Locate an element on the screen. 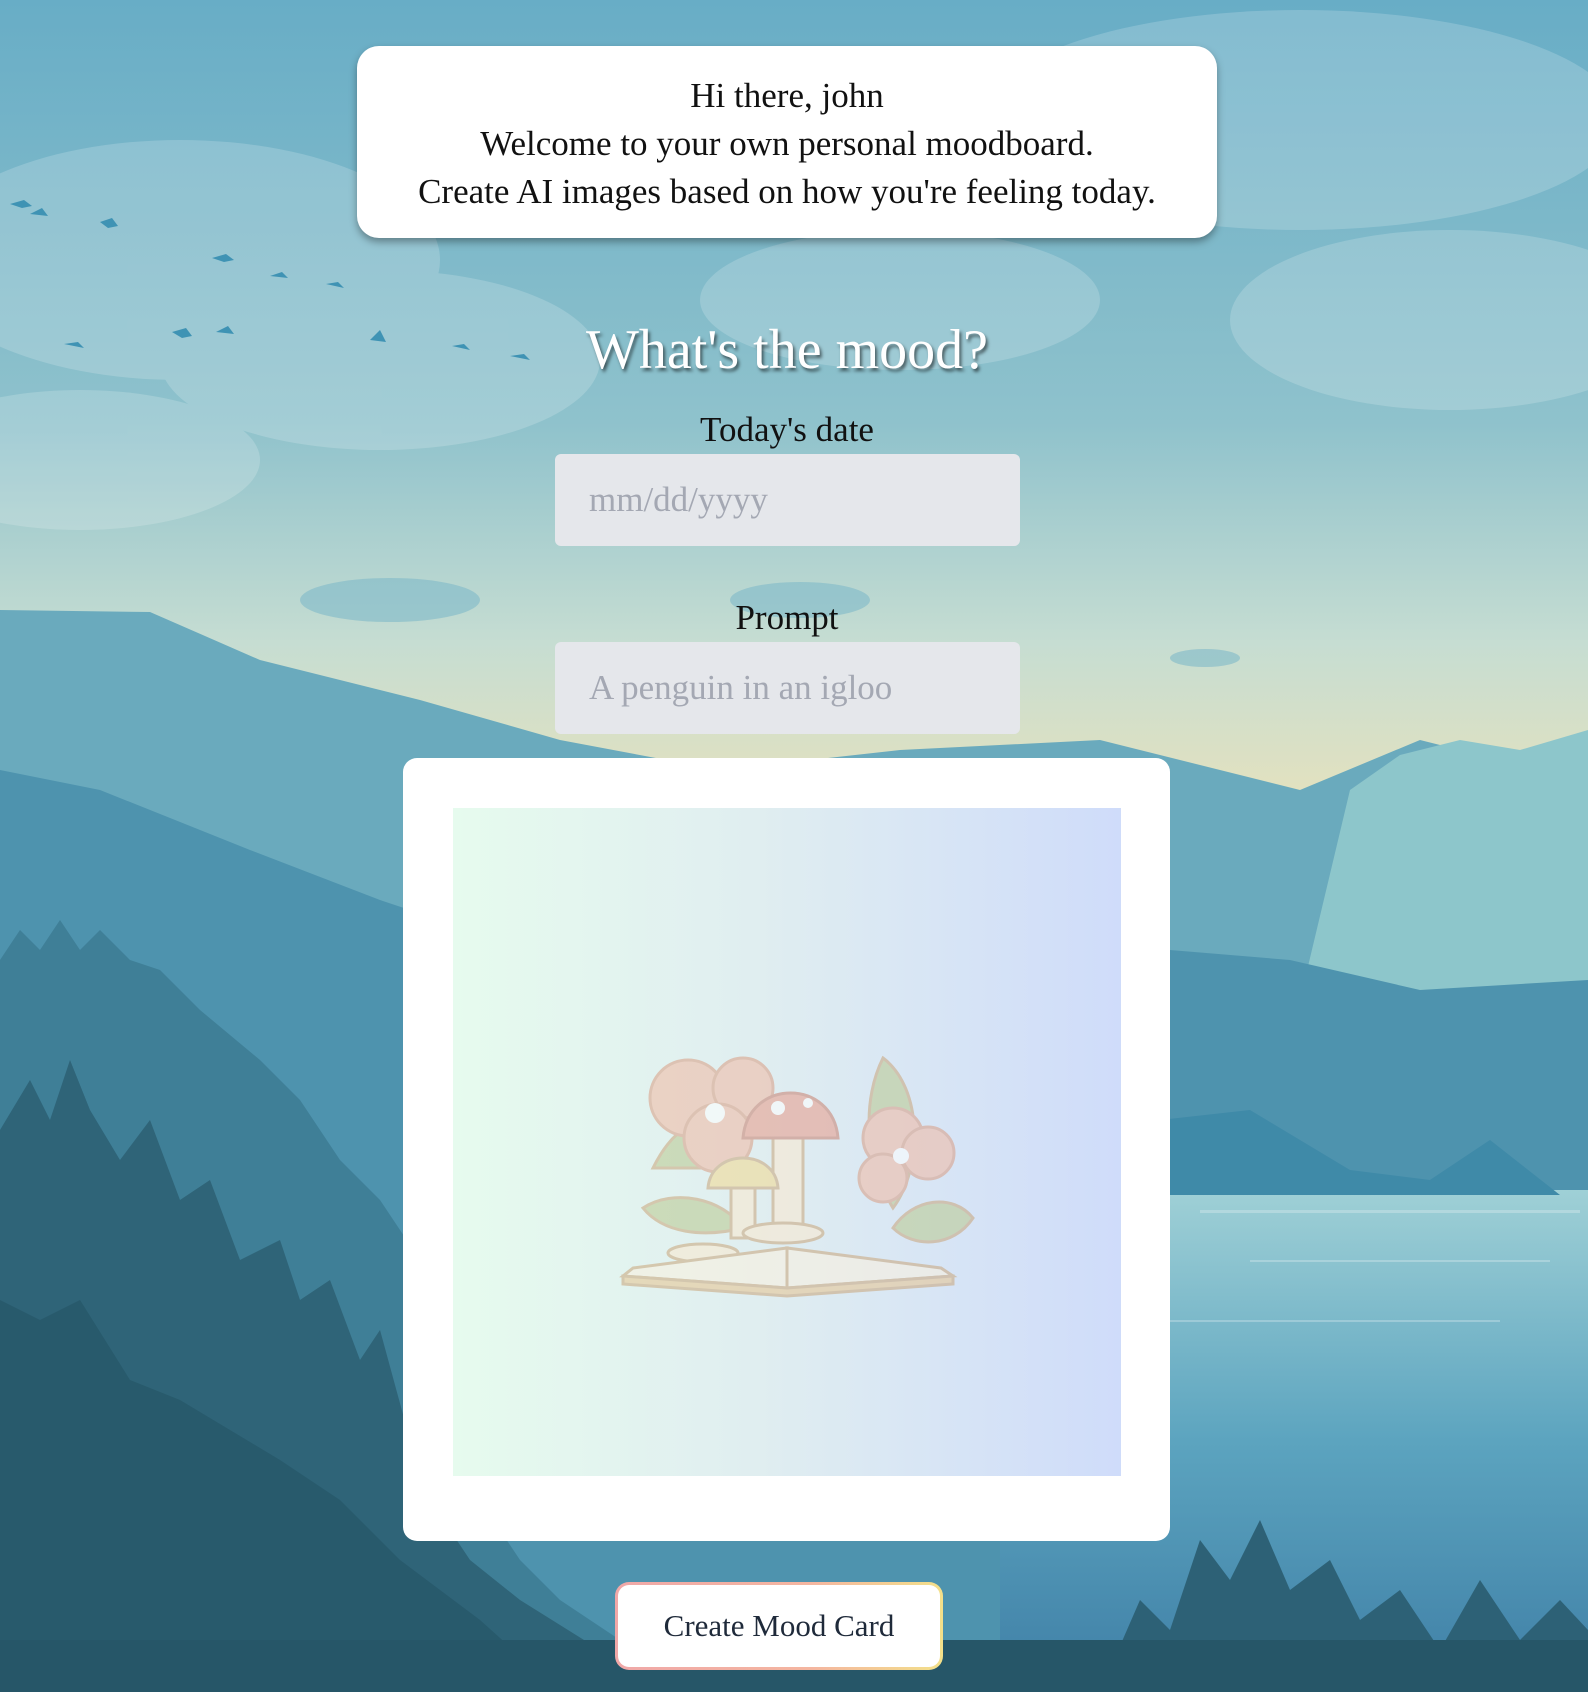 This screenshot has width=1588, height=1692. prompt-label: Prompt is located at coordinates (787, 617).